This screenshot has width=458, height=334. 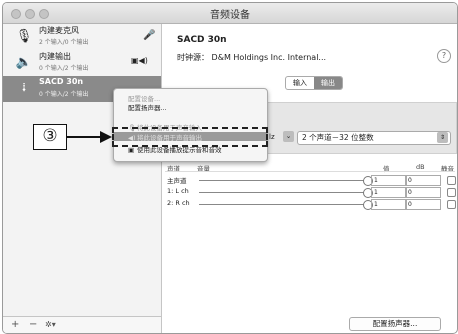 I want to click on usb-icon: ⭭, so click(x=24, y=88).